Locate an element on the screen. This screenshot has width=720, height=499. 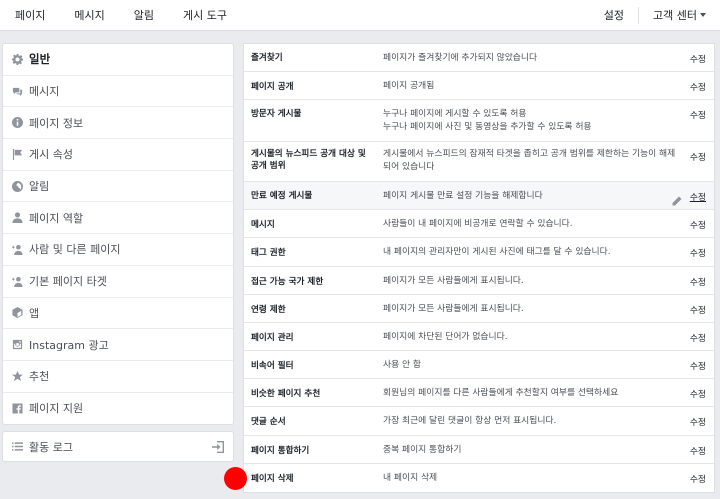
setting-value: 페이지 게시물 만료 설정 기능을 해제합니다 is located at coordinates (463, 196).